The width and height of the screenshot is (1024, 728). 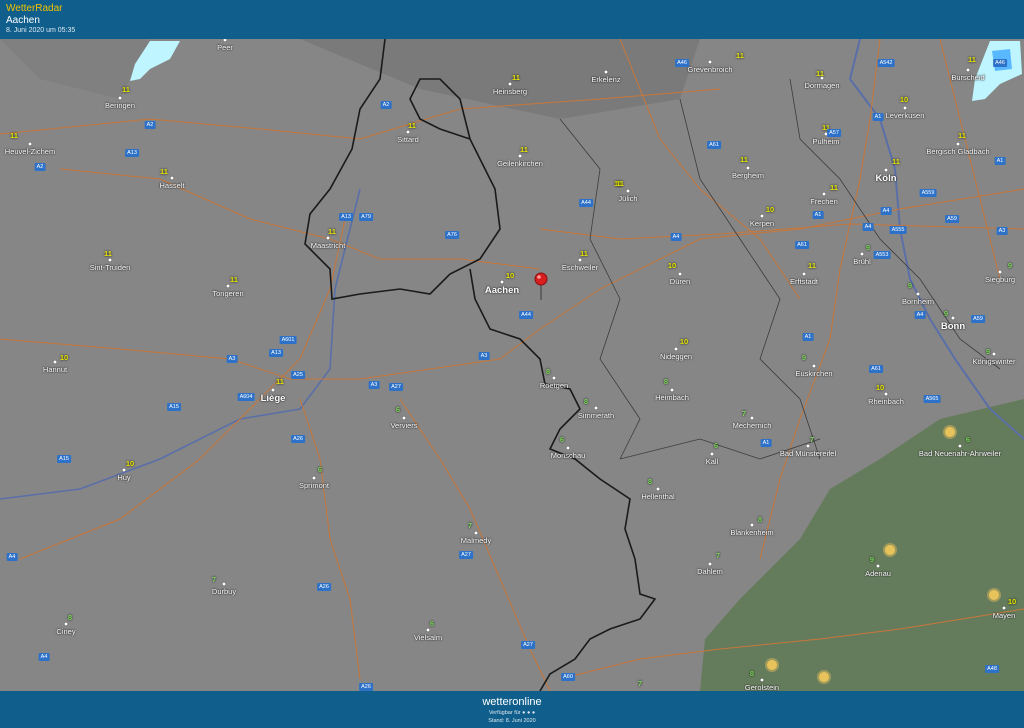 What do you see at coordinates (1004, 615) in the screenshot?
I see `city-label: Mayen` at bounding box center [1004, 615].